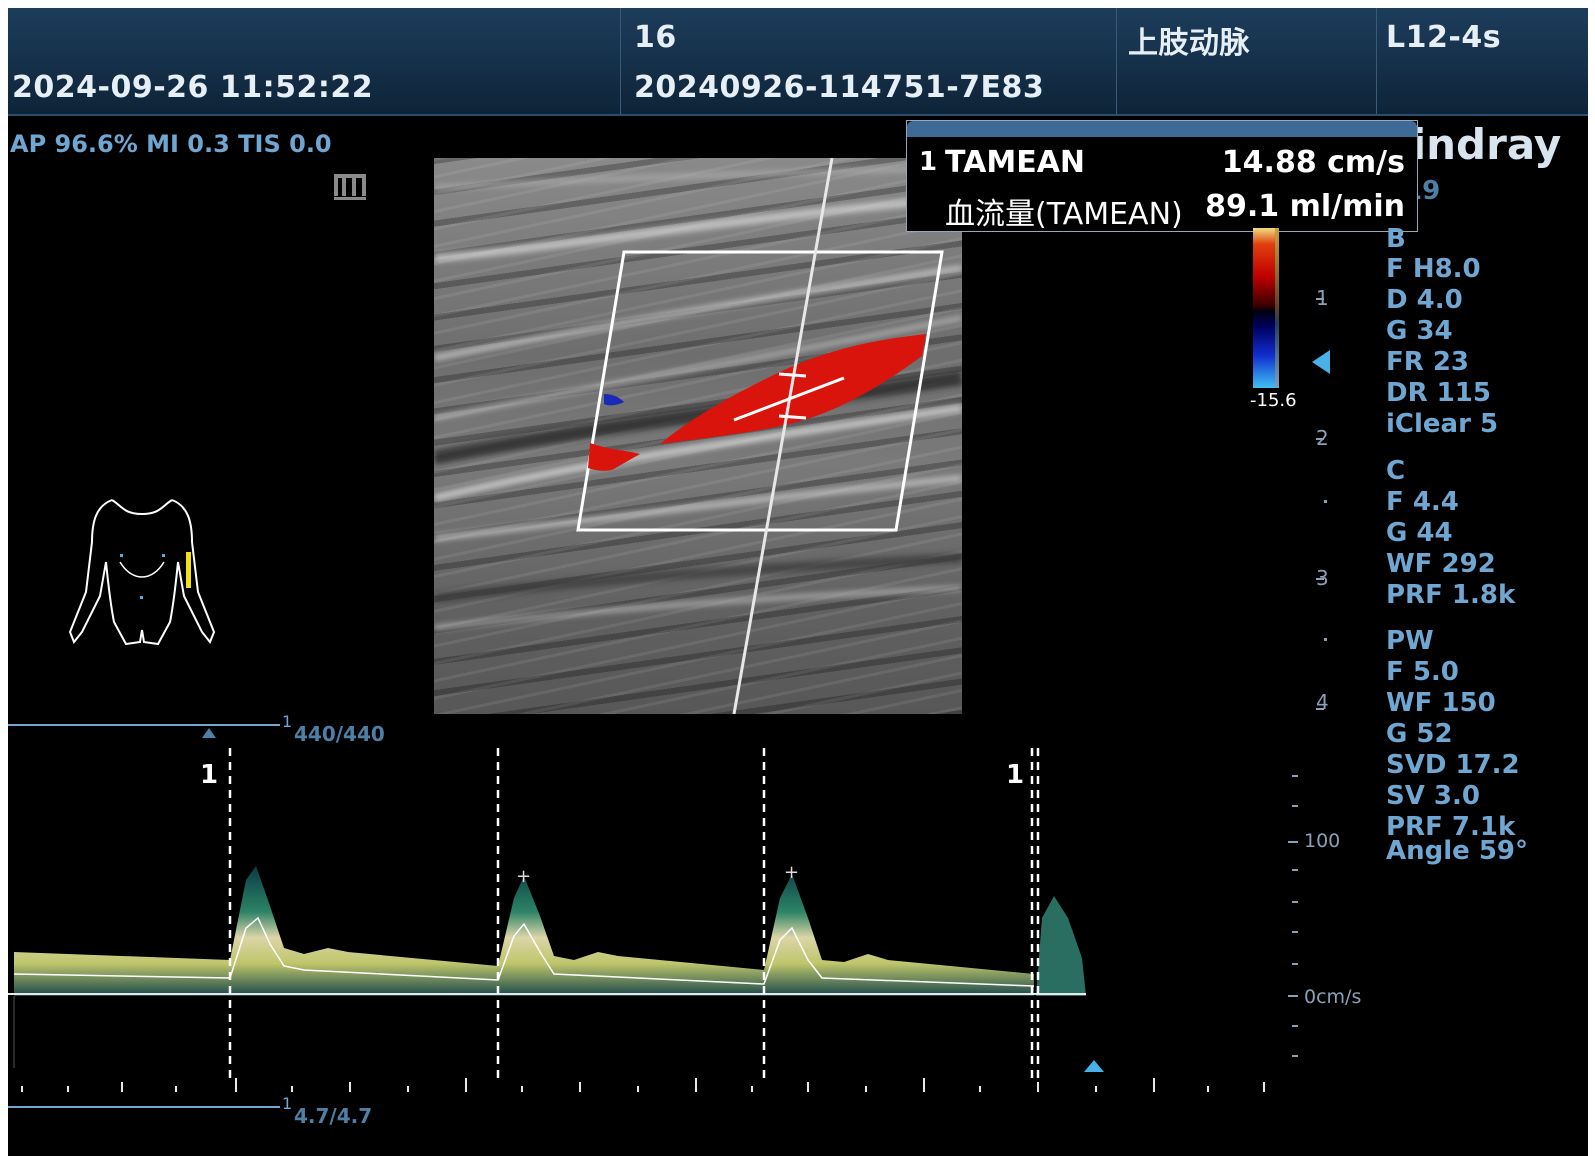 The height and width of the screenshot is (1156, 1595). Describe the element at coordinates (1277, 308) in the screenshot. I see `color-scale-edge` at that location.